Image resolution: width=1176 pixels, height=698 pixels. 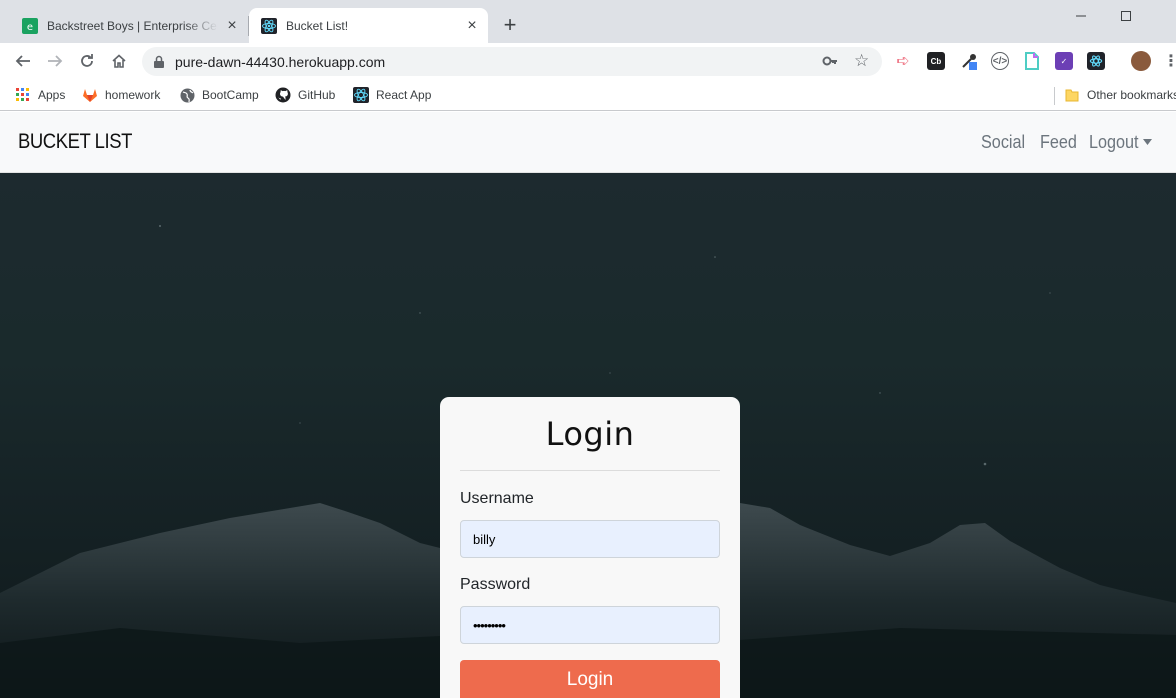 I want to click on url-text: pure-dawn-44430.herokuapp.com, so click(x=280, y=62).